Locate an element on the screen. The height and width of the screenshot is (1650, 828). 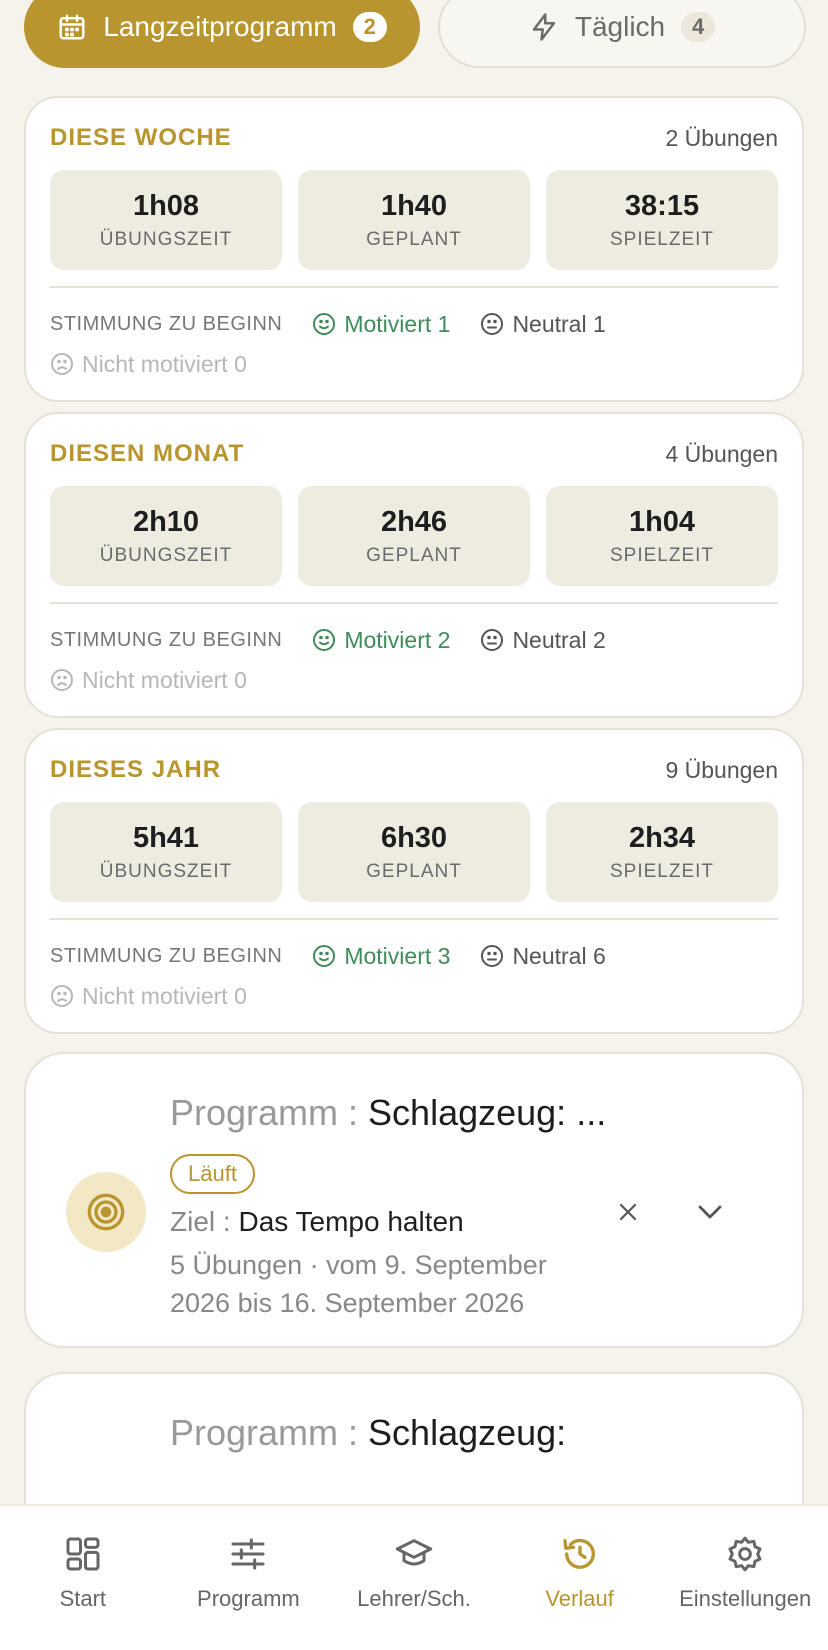
stat-tile-planned: 2h46 GEPLANT is located at coordinates (414, 536).